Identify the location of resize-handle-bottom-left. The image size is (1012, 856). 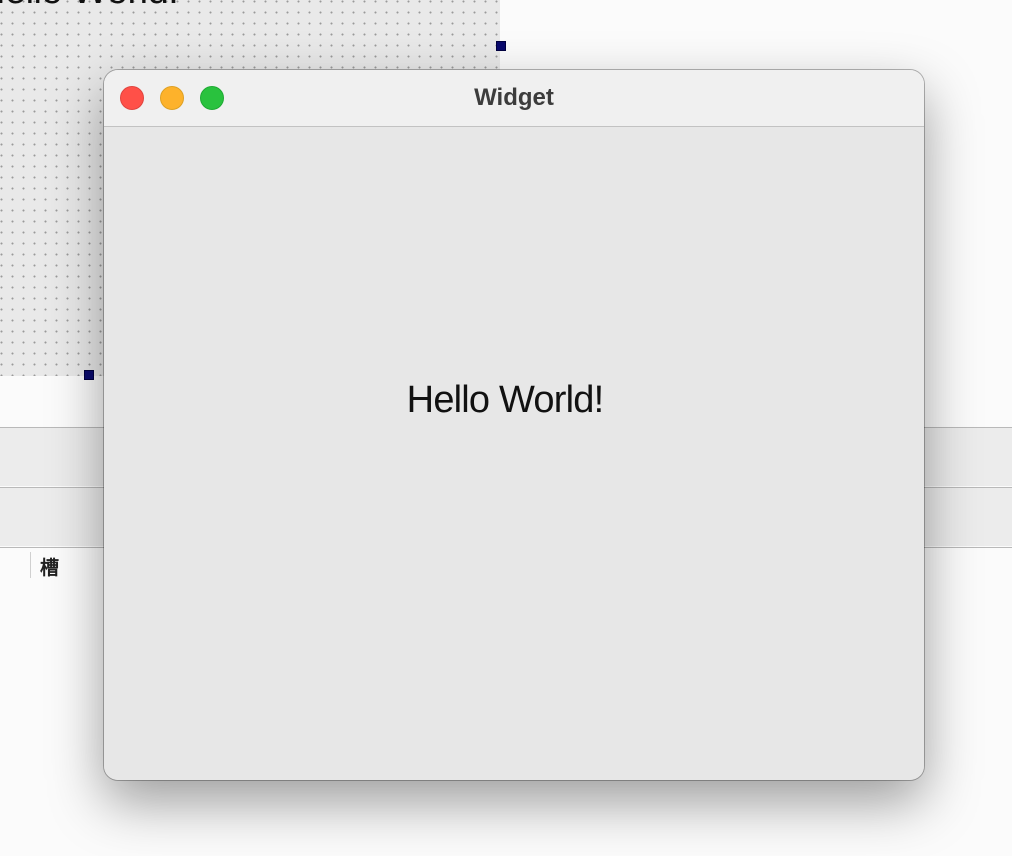
(89, 375).